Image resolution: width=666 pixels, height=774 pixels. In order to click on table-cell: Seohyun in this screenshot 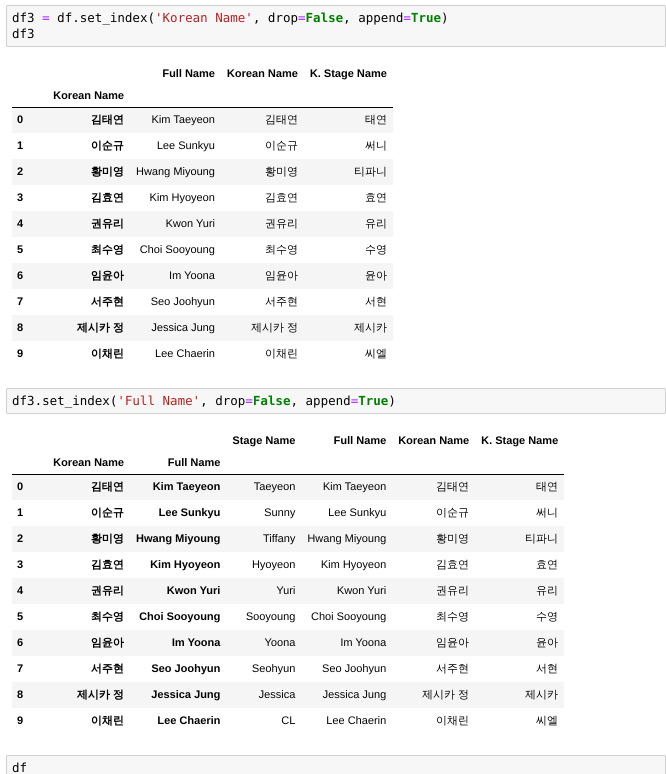, I will do `click(264, 669)`.